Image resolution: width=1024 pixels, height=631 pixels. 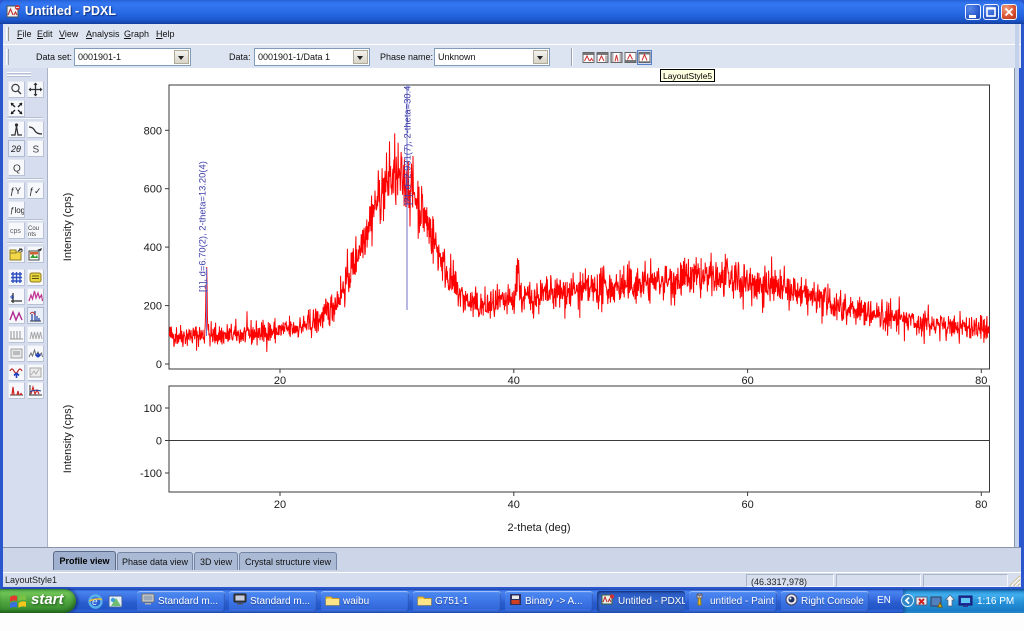 What do you see at coordinates (15, 231) in the screenshot?
I see `svg-text: cps` at bounding box center [15, 231].